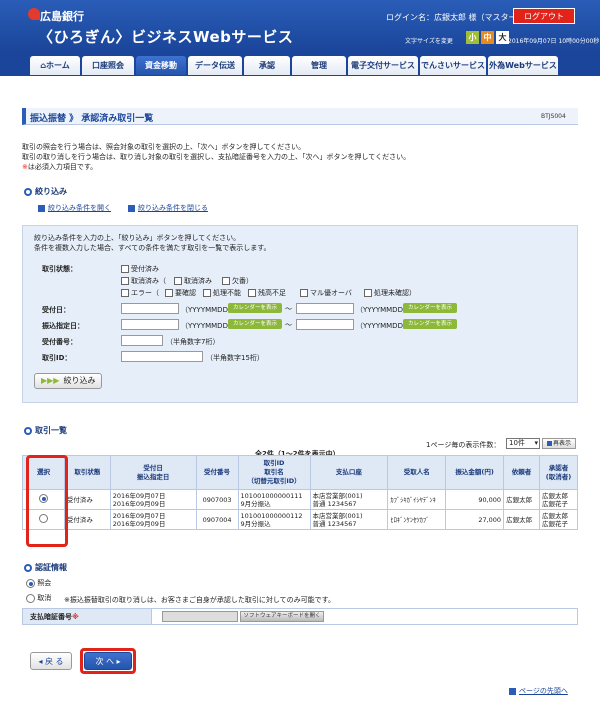  Describe the element at coordinates (166, 37) in the screenshot. I see `service-name: 〈ひろぎん〉ビジネスWebサービス` at that location.